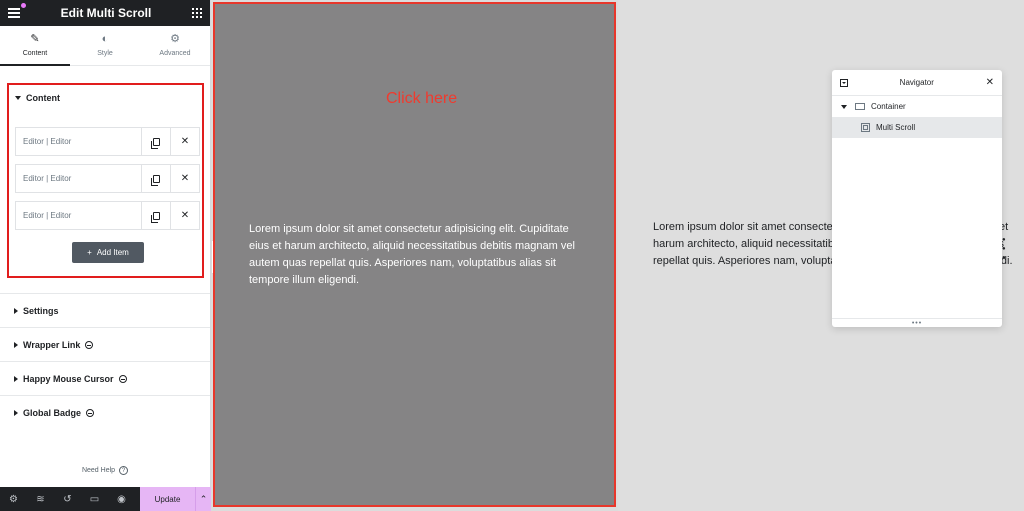 The height and width of the screenshot is (511, 1024). Describe the element at coordinates (196, 13) in the screenshot. I see `widgets-grid-icon` at that location.